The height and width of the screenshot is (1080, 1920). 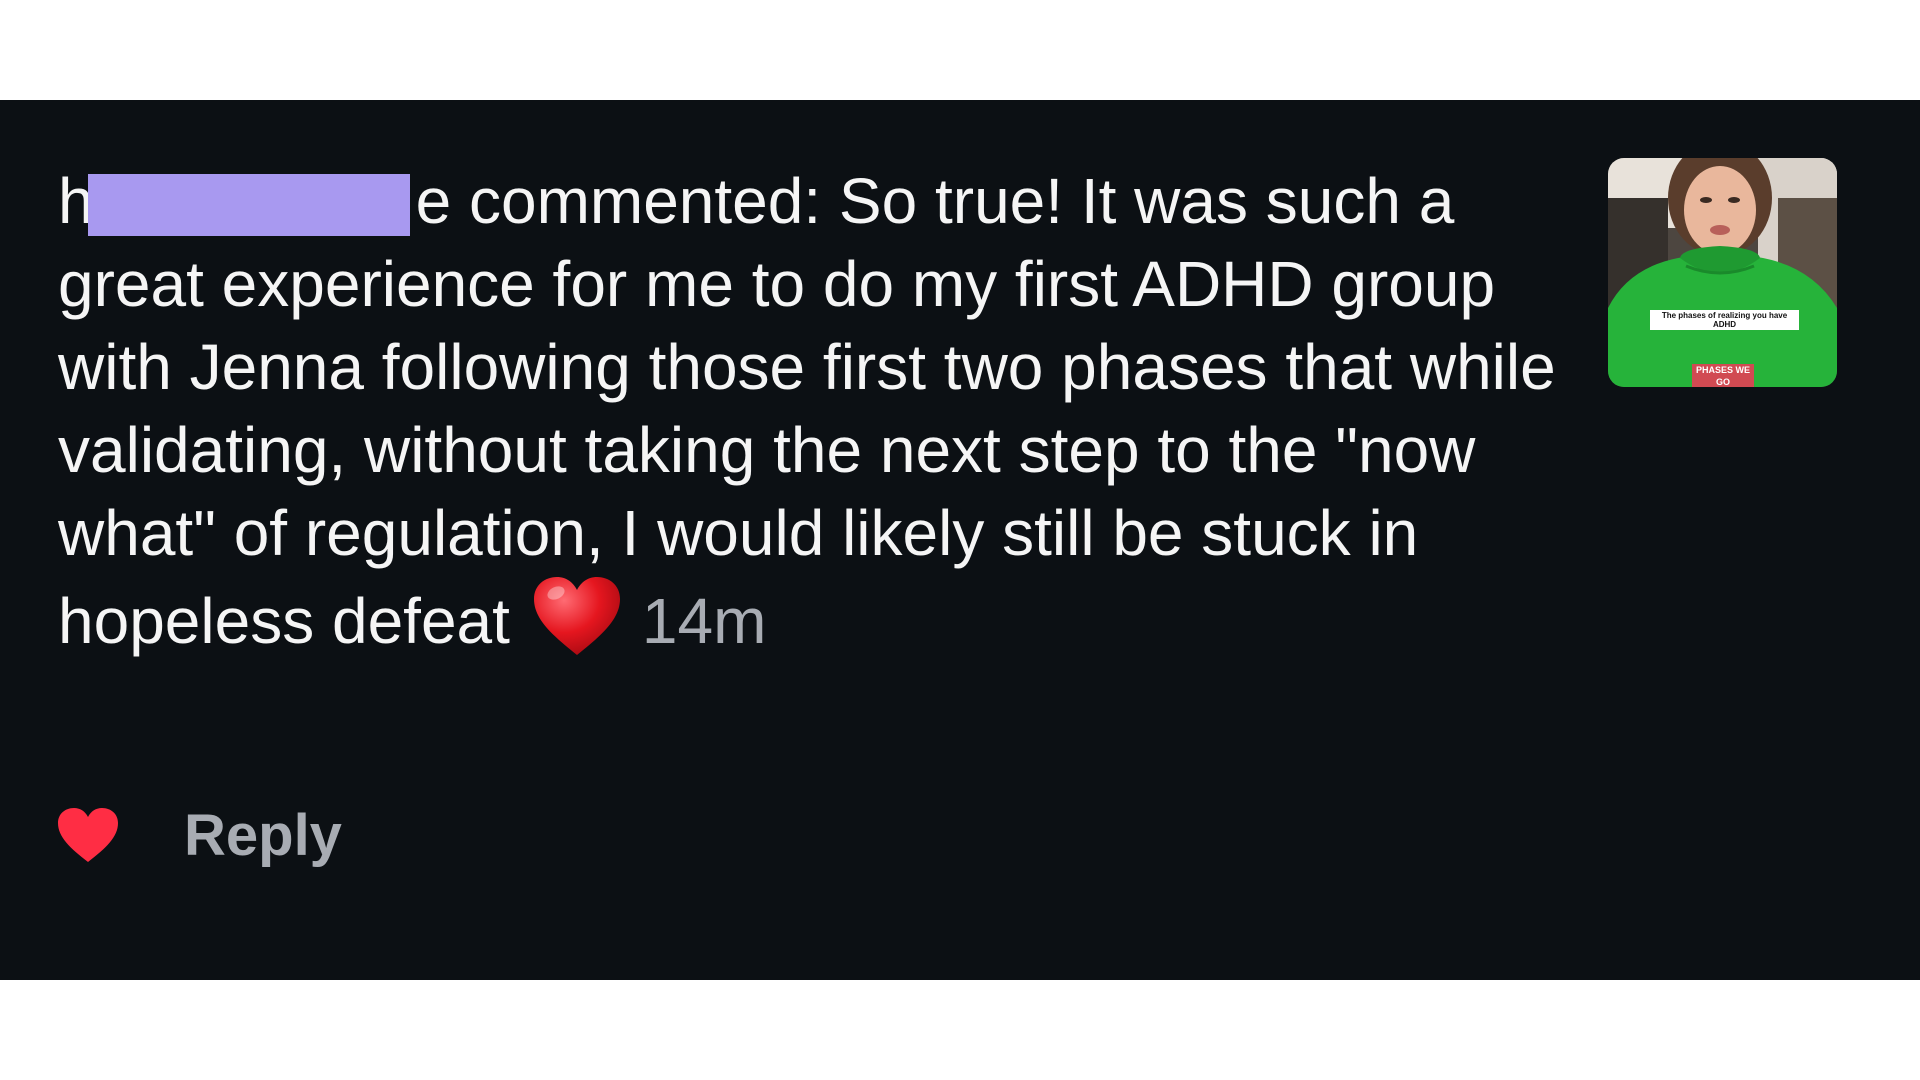 I want to click on comment-actions: Reply, so click(x=199, y=835).